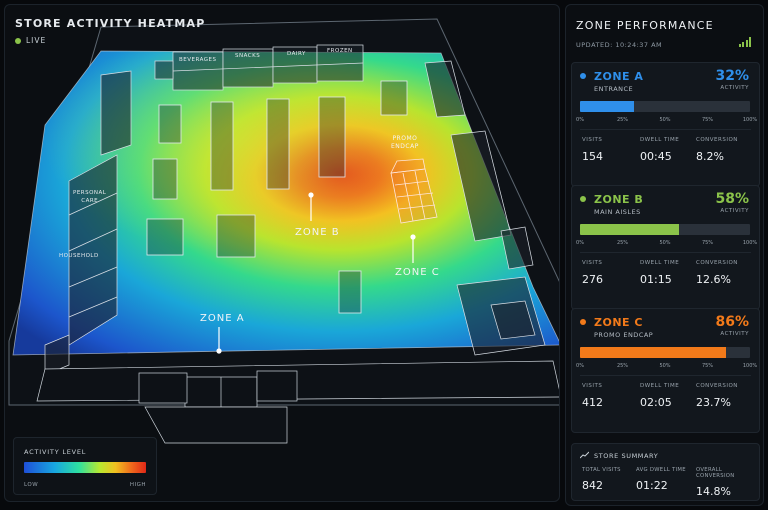 The image size is (768, 510). Describe the element at coordinates (617, 212) in the screenshot. I see `zone-b-subtitle: MAIN AISLES` at that location.